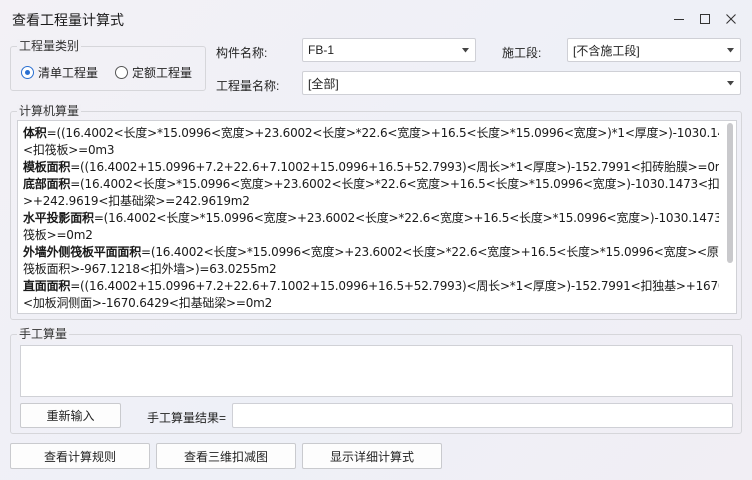 The image size is (752, 480). What do you see at coordinates (68, 73) in the screenshot?
I see `radio-bill-quantity-label: 清单工程量` at bounding box center [68, 73].